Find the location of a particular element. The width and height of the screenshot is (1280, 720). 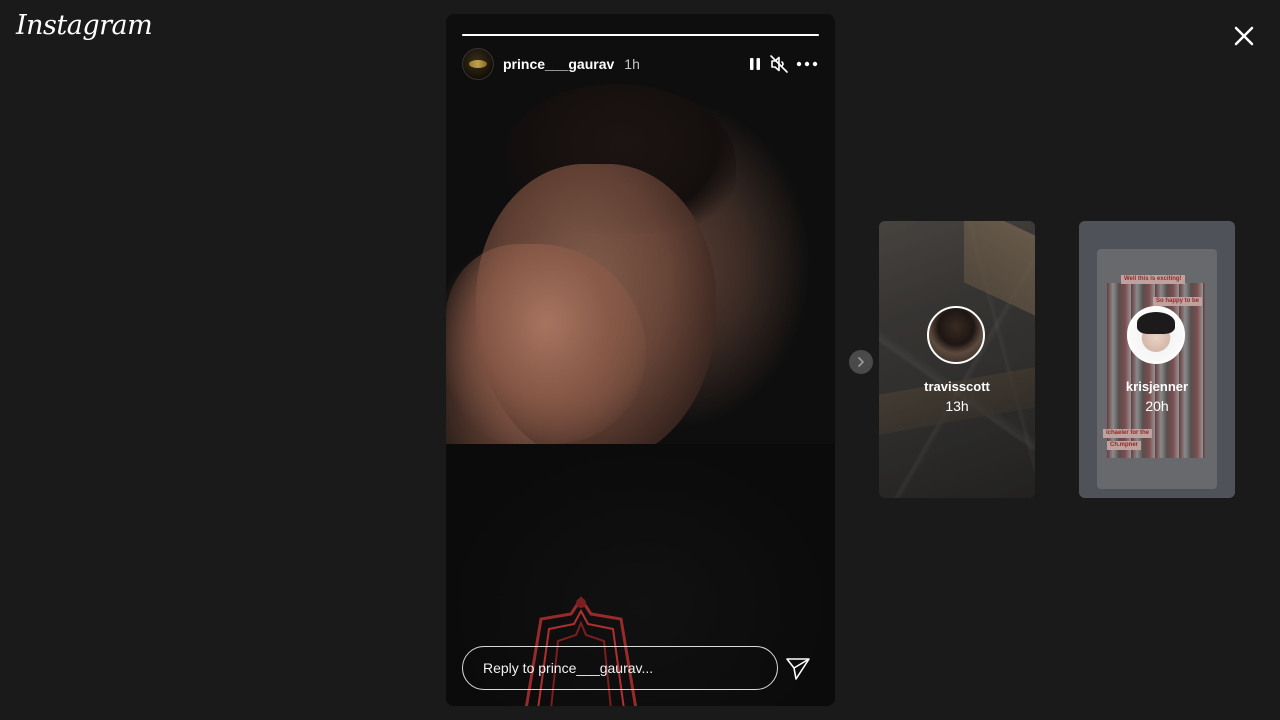

pause-button is located at coordinates (755, 64).